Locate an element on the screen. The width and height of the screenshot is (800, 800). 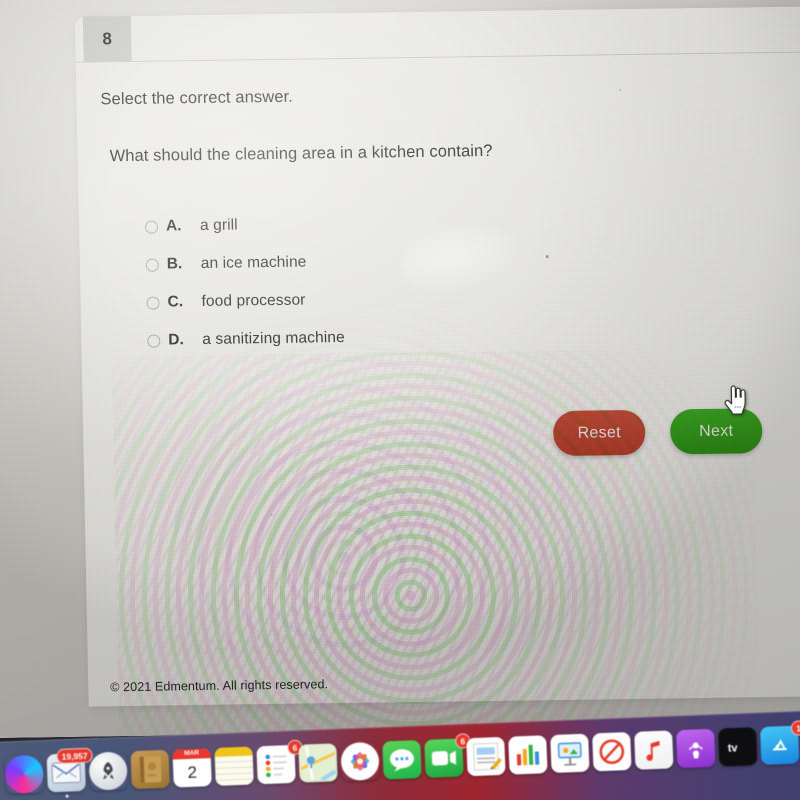
dock-item-notes is located at coordinates (234, 766).